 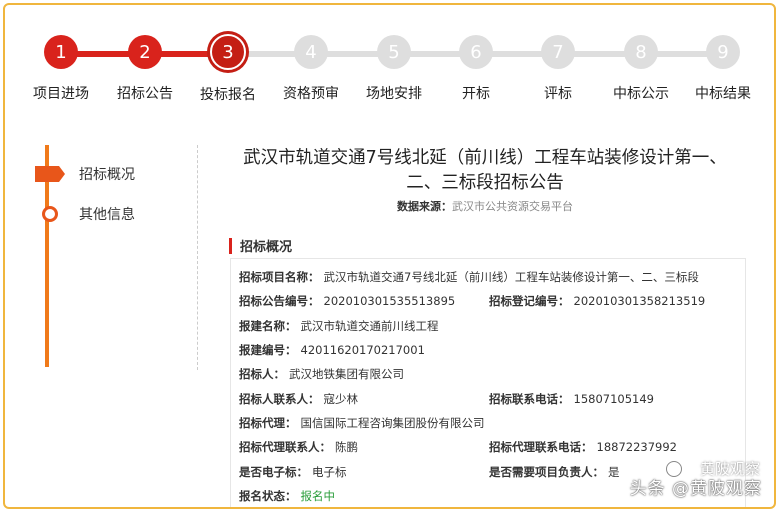 What do you see at coordinates (329, 471) in the screenshot?
I see `field-value: 电子标` at bounding box center [329, 471].